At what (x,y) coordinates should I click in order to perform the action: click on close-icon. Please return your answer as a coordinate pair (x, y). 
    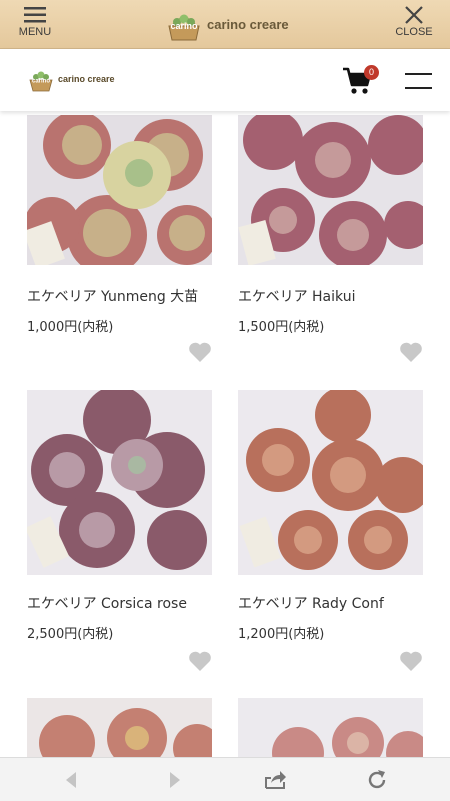
    Looking at the image, I should click on (414, 15).